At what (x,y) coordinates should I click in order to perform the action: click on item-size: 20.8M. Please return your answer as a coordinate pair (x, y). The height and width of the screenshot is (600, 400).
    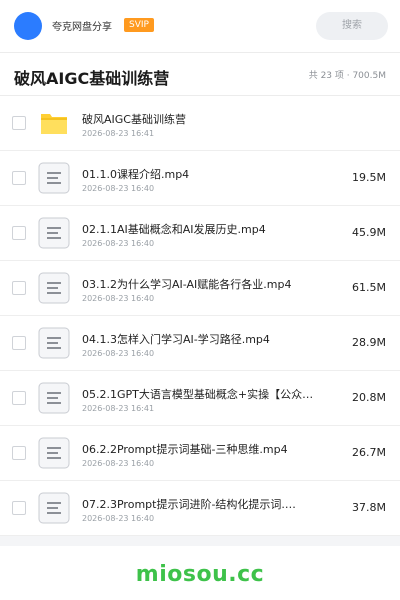
    Looking at the image, I should click on (369, 397).